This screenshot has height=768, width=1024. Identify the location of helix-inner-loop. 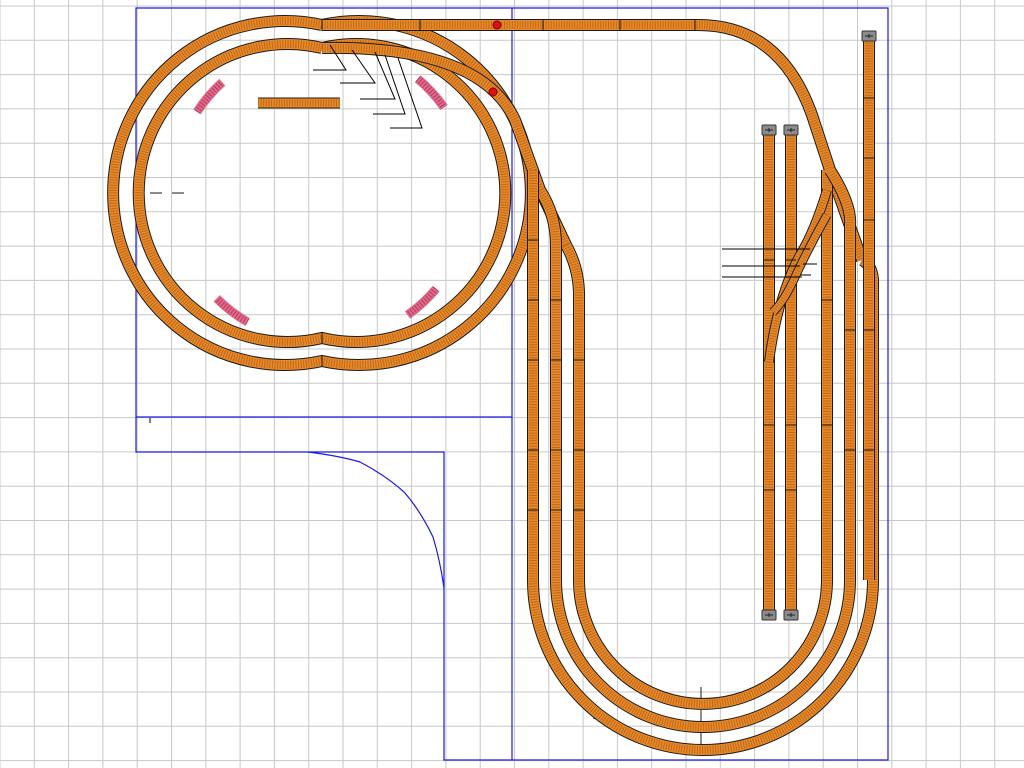
(322, 193).